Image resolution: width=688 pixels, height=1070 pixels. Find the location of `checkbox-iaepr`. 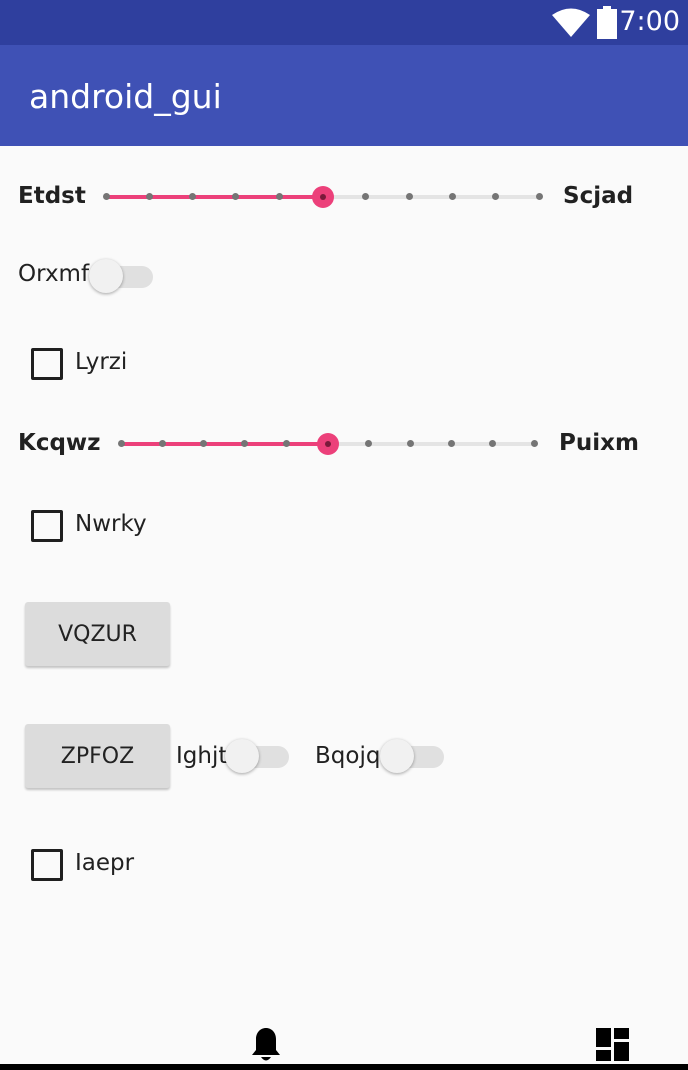

checkbox-iaepr is located at coordinates (47, 865).